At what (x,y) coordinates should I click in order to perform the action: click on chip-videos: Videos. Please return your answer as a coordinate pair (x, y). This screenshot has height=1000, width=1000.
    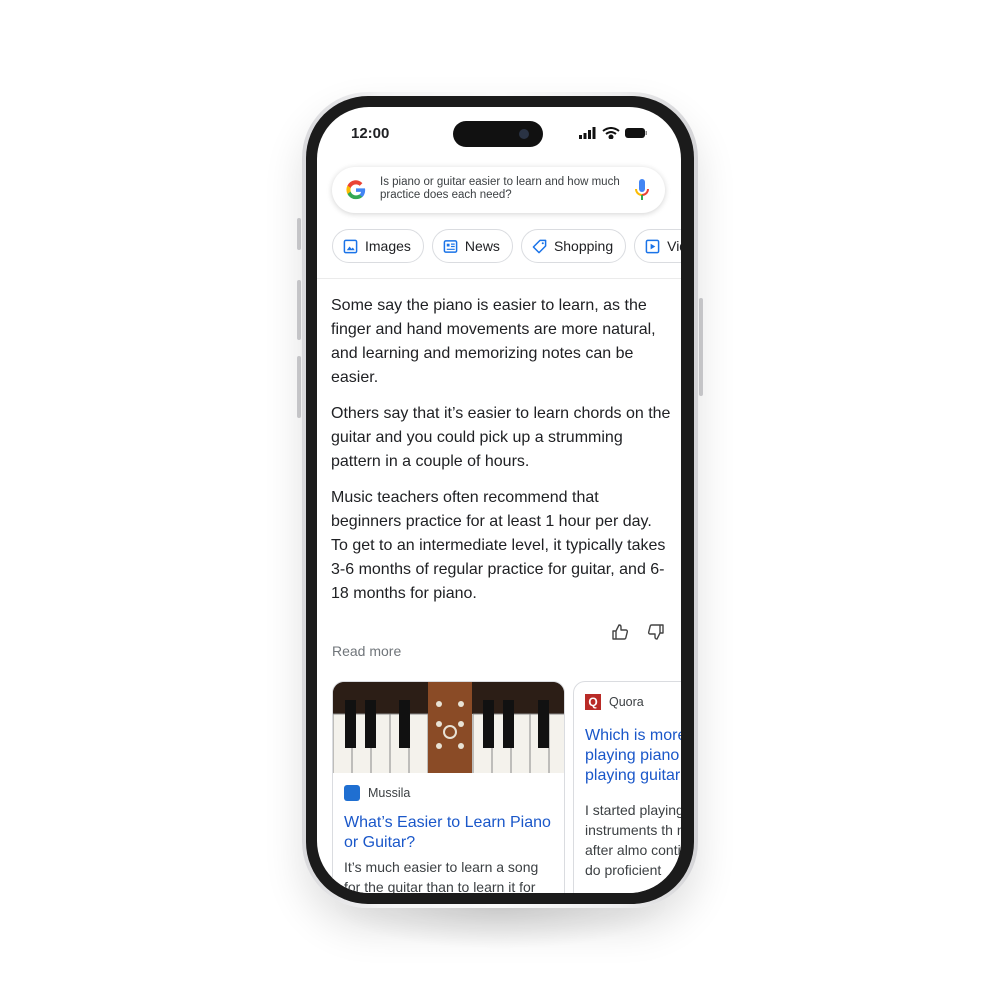
    Looking at the image, I should click on (657, 246).